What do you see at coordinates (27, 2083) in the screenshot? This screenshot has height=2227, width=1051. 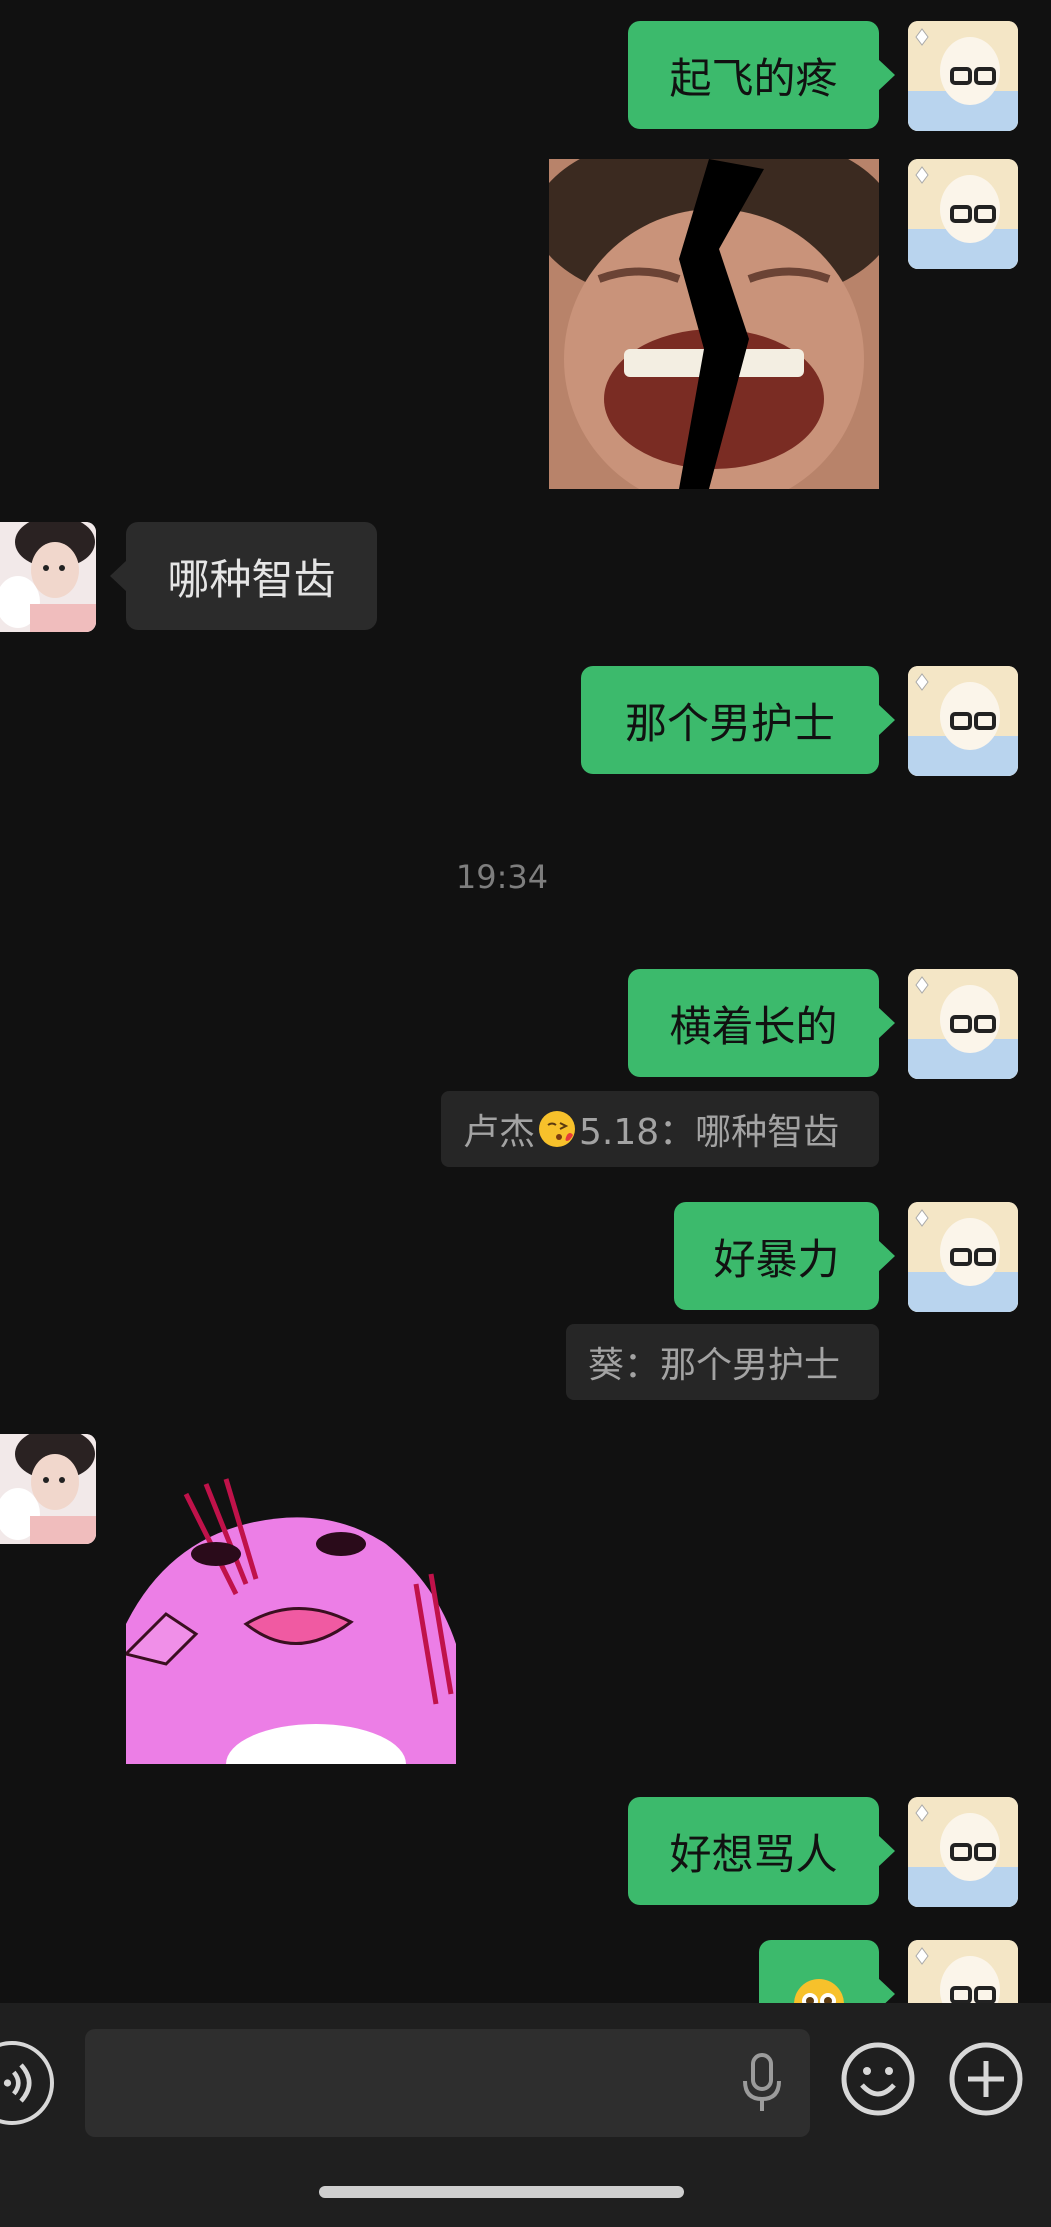 I see `voice-toggle-icon` at bounding box center [27, 2083].